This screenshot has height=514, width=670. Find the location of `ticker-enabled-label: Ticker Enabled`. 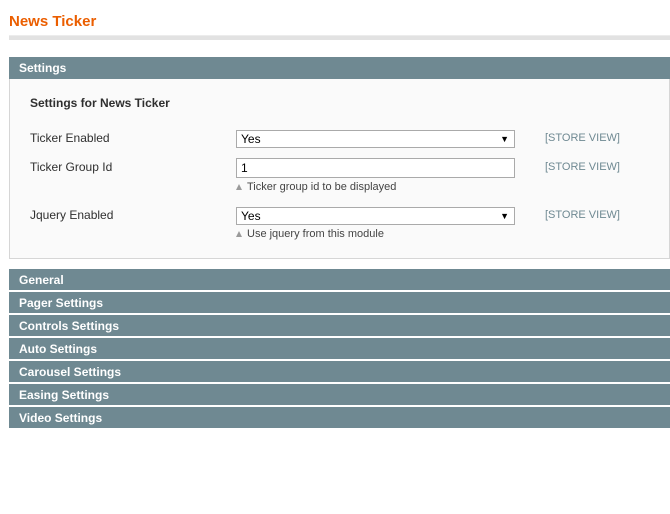

ticker-enabled-label: Ticker Enabled is located at coordinates (70, 138).